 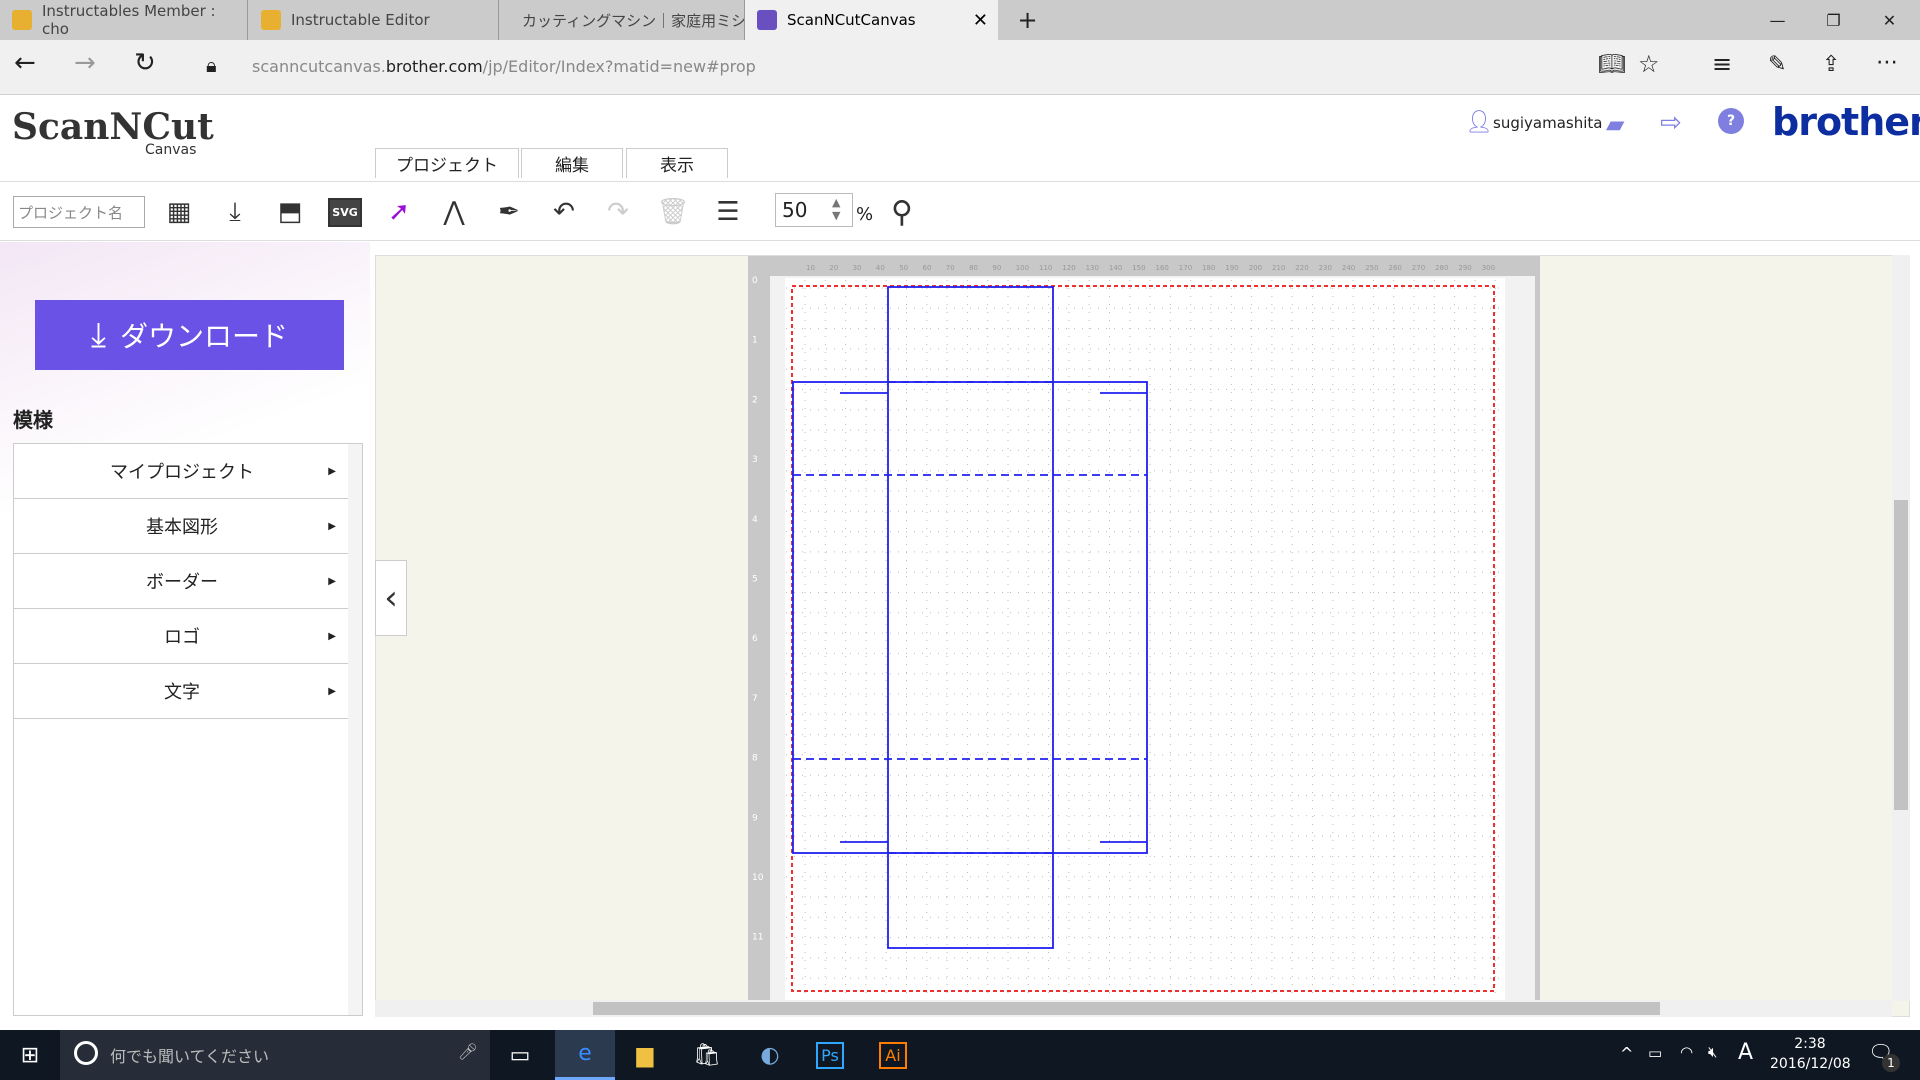 What do you see at coordinates (1068, 268) in the screenshot?
I see `ruler-tick-label: 120` at bounding box center [1068, 268].